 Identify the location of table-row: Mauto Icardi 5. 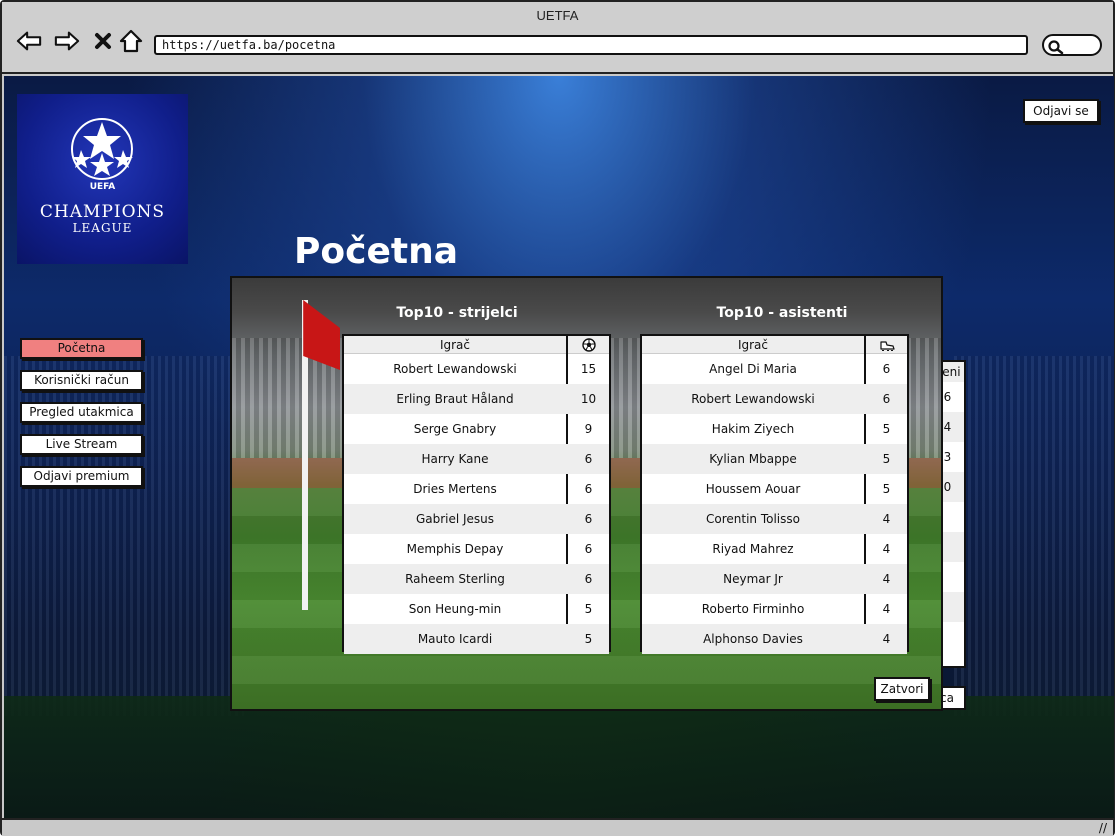
(476, 639).